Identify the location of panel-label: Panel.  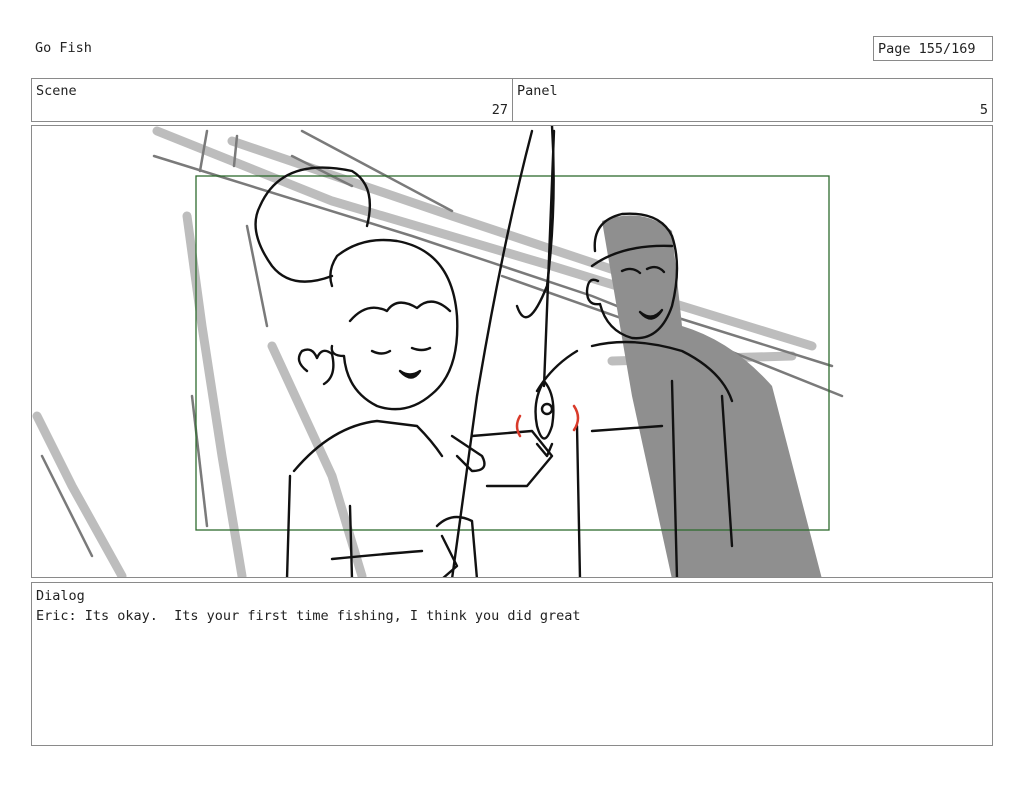
(537, 91).